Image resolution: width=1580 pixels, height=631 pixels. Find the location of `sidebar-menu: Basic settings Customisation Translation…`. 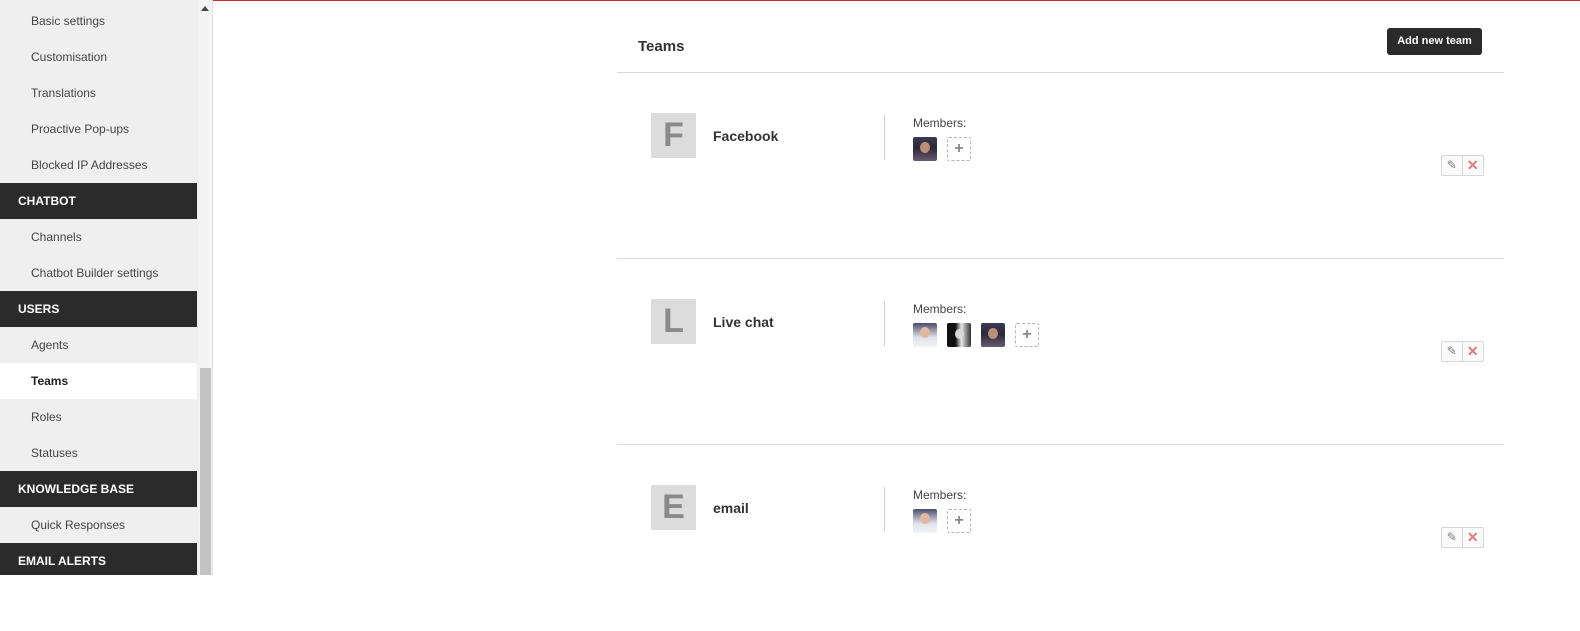

sidebar-menu: Basic settings Customisation Translation… is located at coordinates (98, 289).